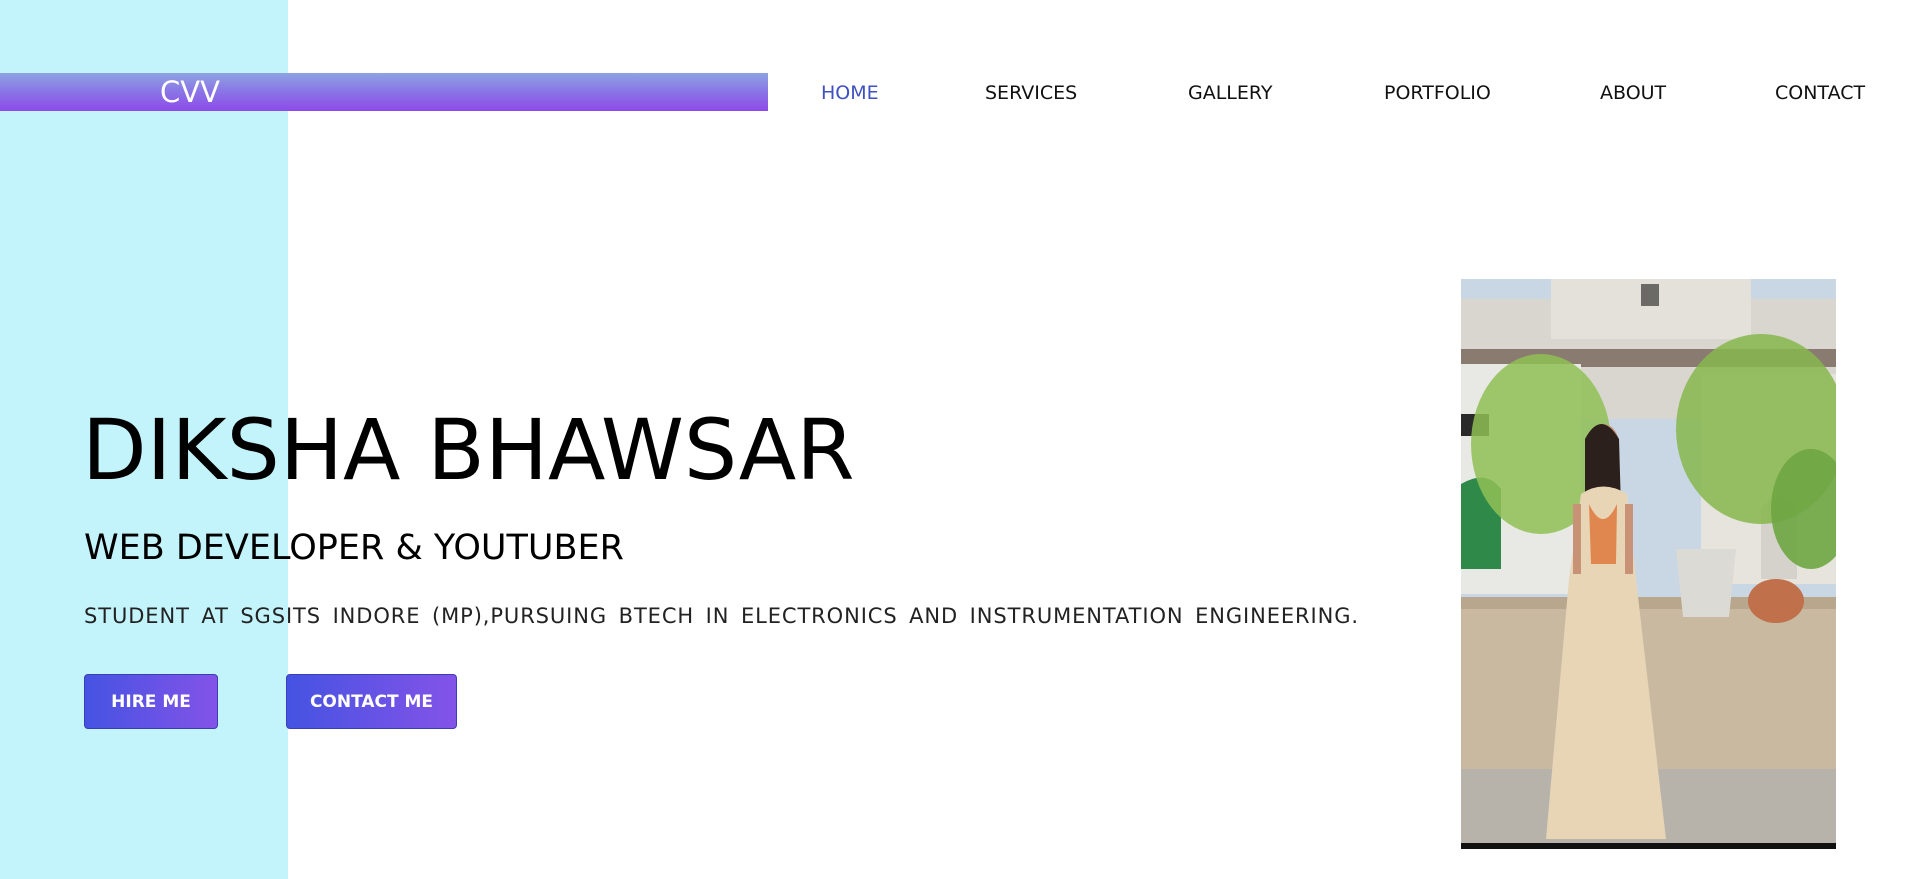 Image resolution: width=1920 pixels, height=879 pixels. What do you see at coordinates (151, 701) in the screenshot?
I see `hire-me-button: HIRE ME` at bounding box center [151, 701].